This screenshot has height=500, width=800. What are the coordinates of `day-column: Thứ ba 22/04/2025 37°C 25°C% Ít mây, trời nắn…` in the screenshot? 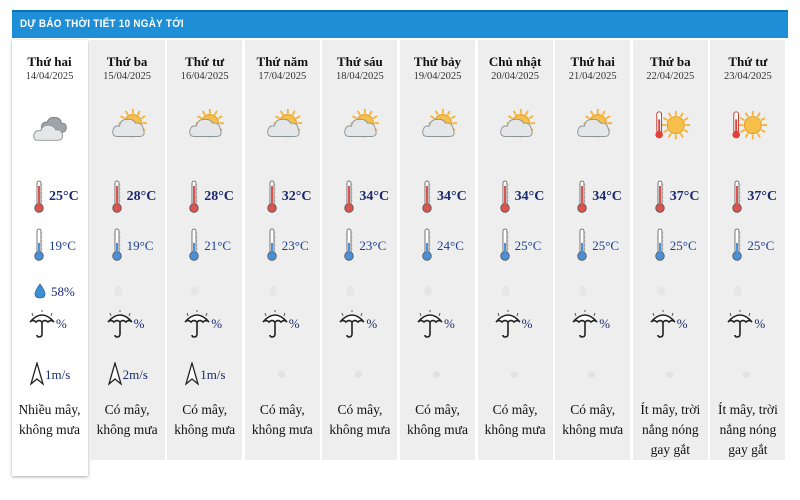 It's located at (670, 250).